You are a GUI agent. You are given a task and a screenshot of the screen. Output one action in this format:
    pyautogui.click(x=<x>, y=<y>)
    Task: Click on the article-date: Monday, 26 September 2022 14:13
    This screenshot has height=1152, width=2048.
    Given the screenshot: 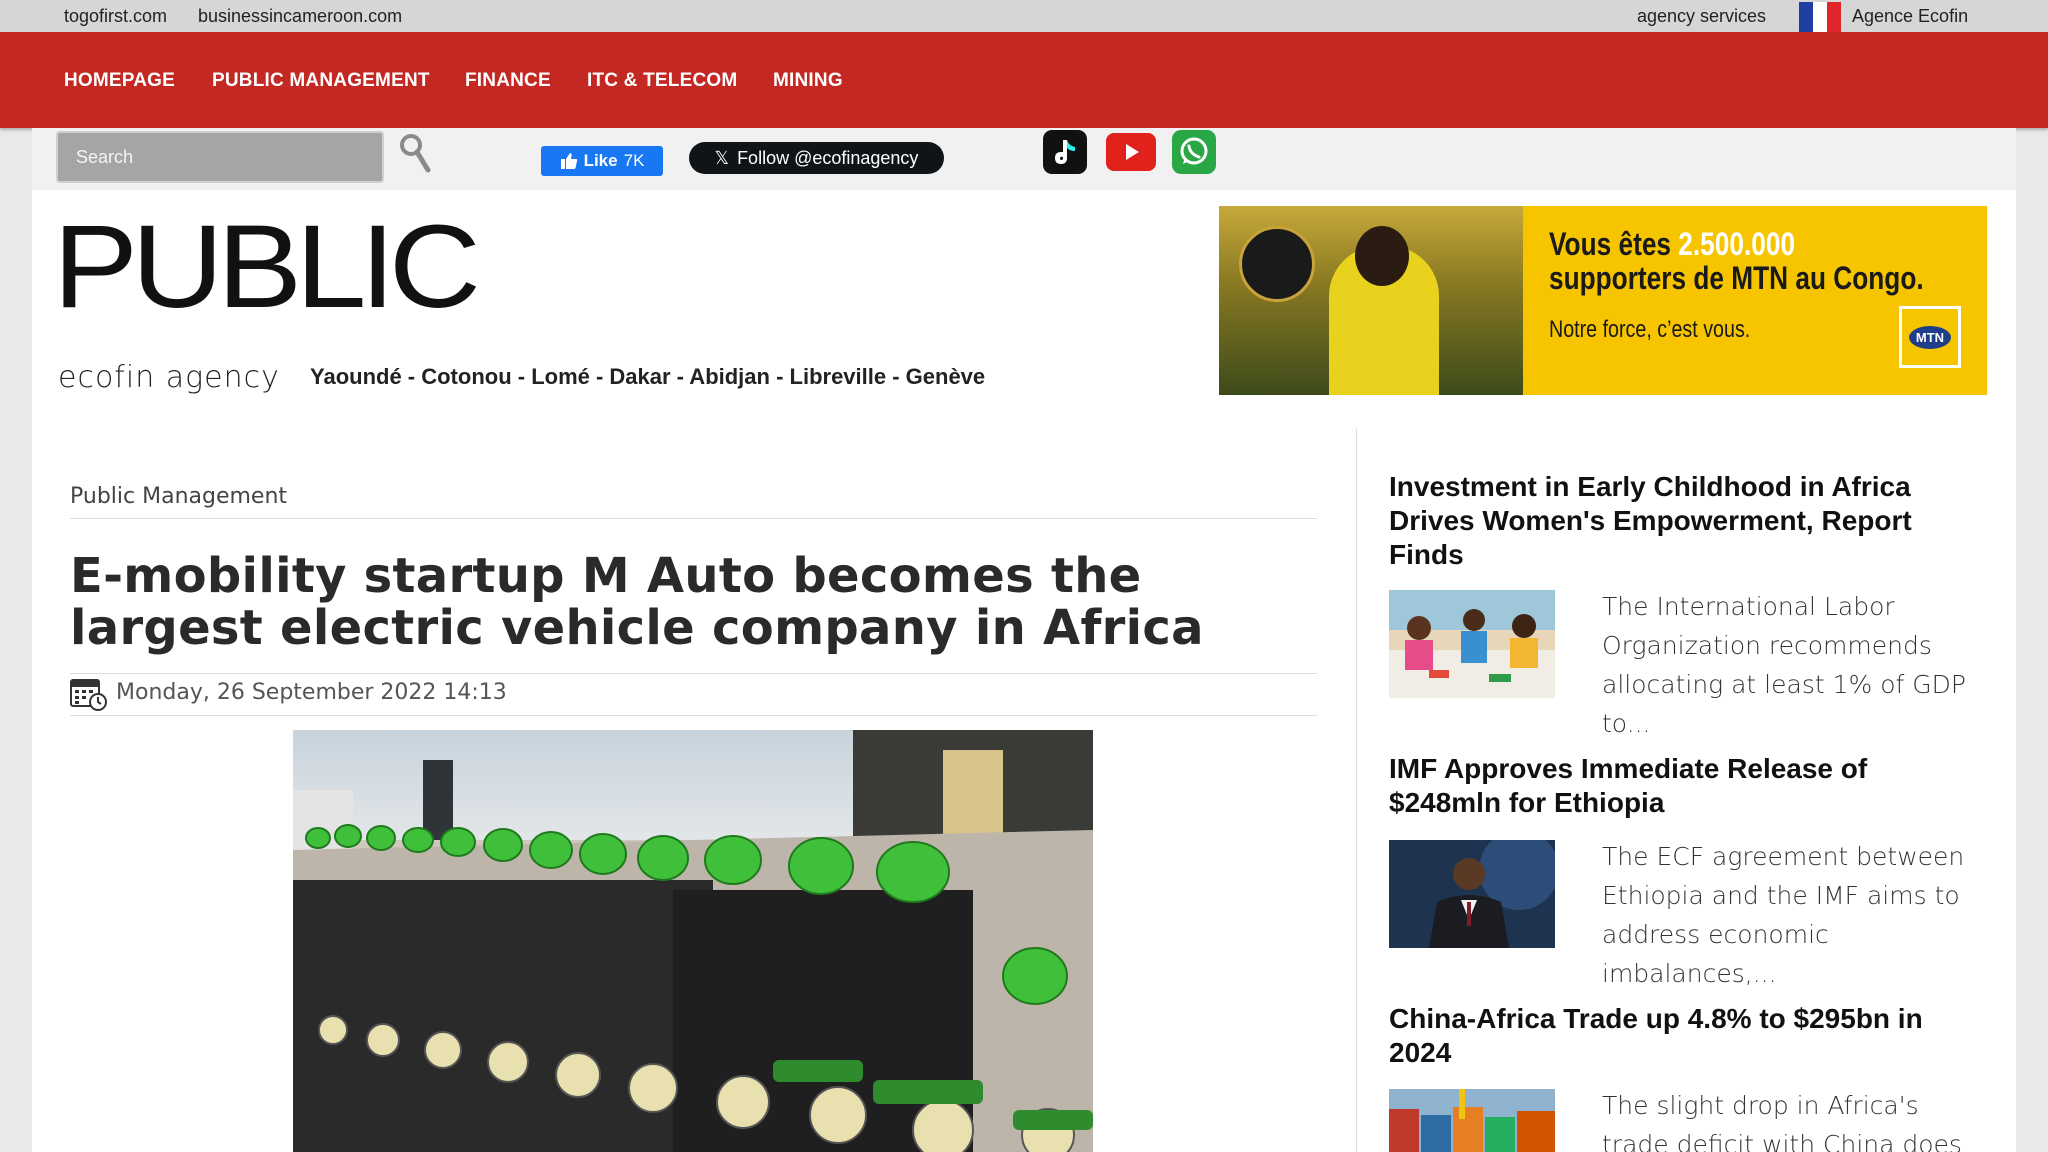 What is the action you would take?
    pyautogui.click(x=311, y=692)
    